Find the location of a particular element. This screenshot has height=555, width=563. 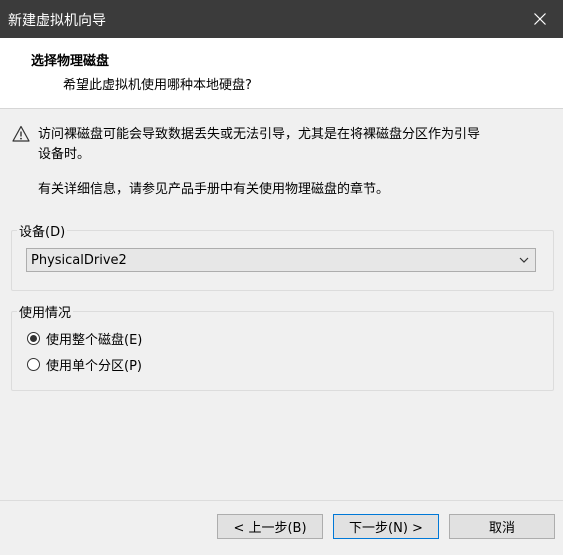

device-selected-value: PhysicalDrive2 is located at coordinates (79, 260).